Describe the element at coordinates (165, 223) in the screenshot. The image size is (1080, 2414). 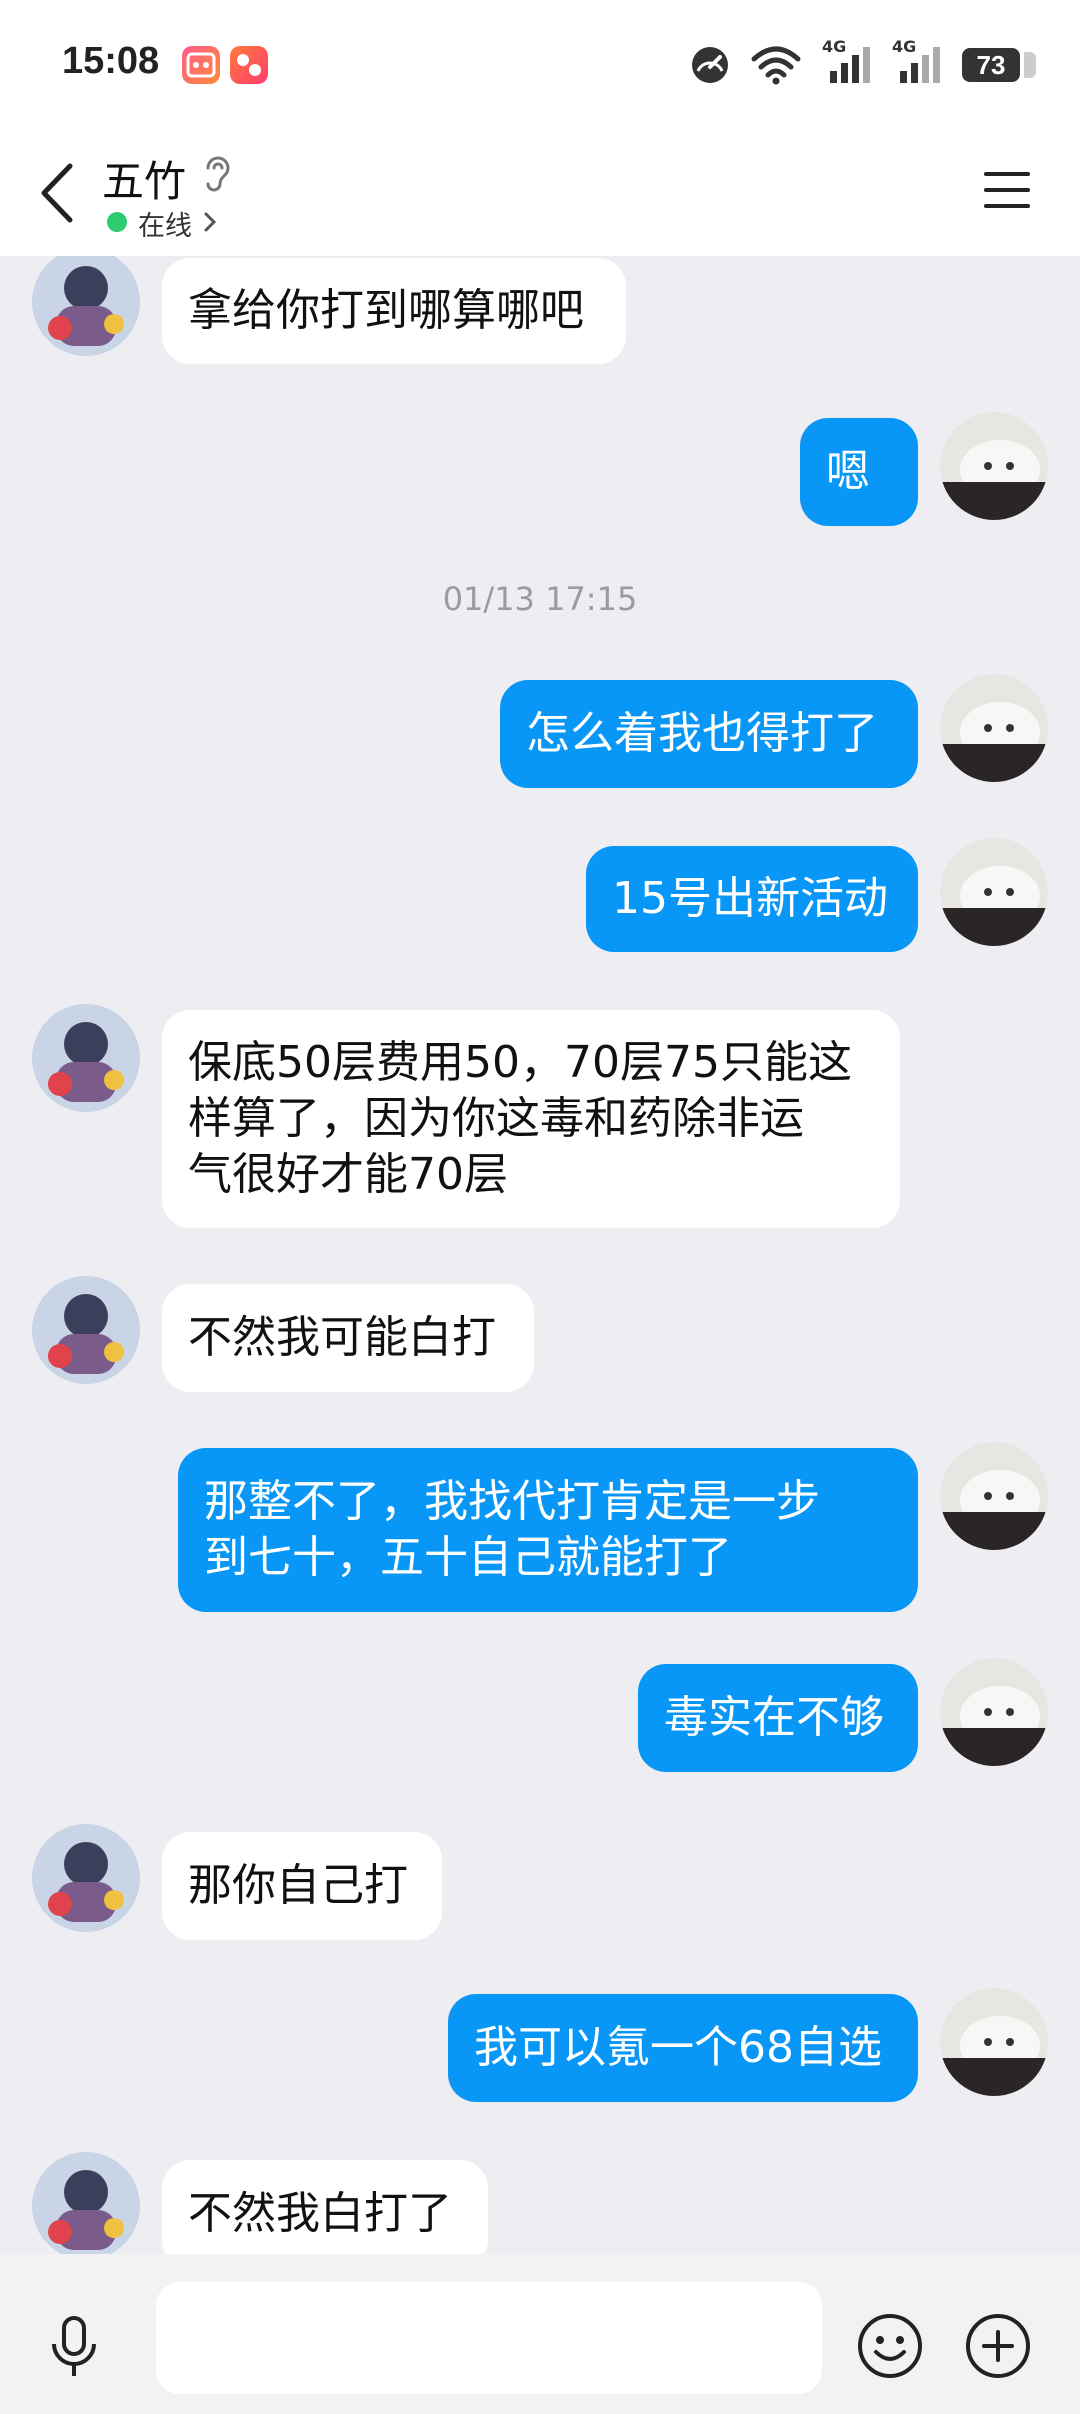
I see `online-status: 在线` at that location.